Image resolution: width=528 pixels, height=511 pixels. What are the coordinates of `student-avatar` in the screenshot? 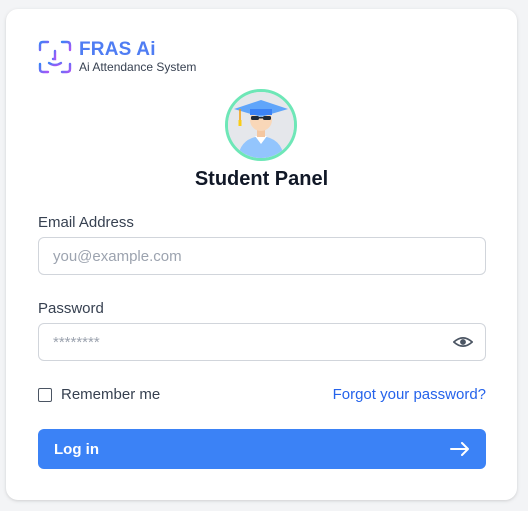 It's located at (261, 125).